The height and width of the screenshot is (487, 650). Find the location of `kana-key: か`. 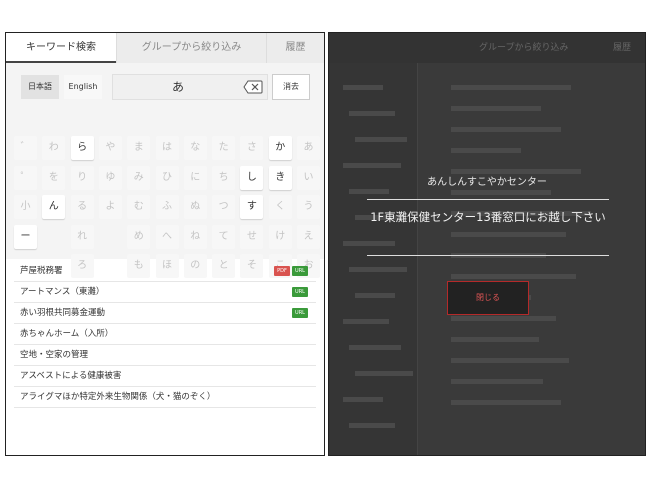

kana-key: か is located at coordinates (280, 148).